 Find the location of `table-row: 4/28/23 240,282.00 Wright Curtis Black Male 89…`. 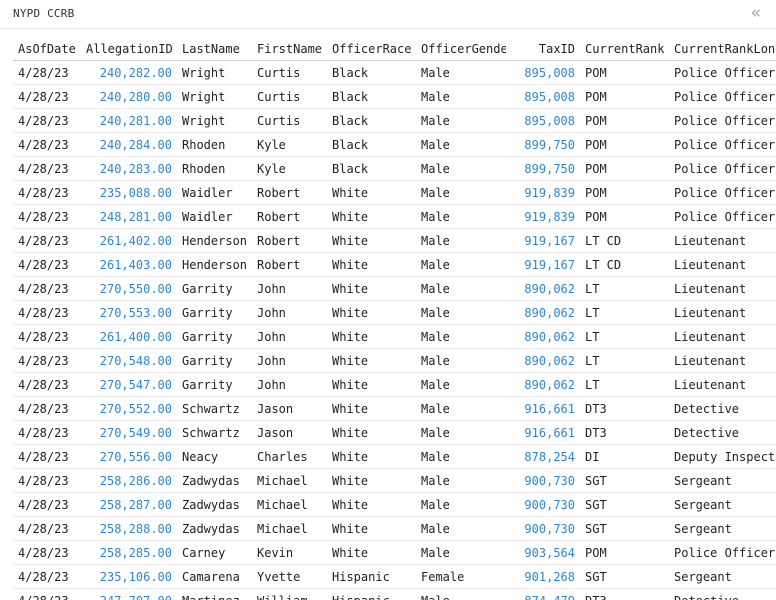

table-row: 4/28/23 240,282.00 Wright Curtis Black Male 89… is located at coordinates (394, 72).